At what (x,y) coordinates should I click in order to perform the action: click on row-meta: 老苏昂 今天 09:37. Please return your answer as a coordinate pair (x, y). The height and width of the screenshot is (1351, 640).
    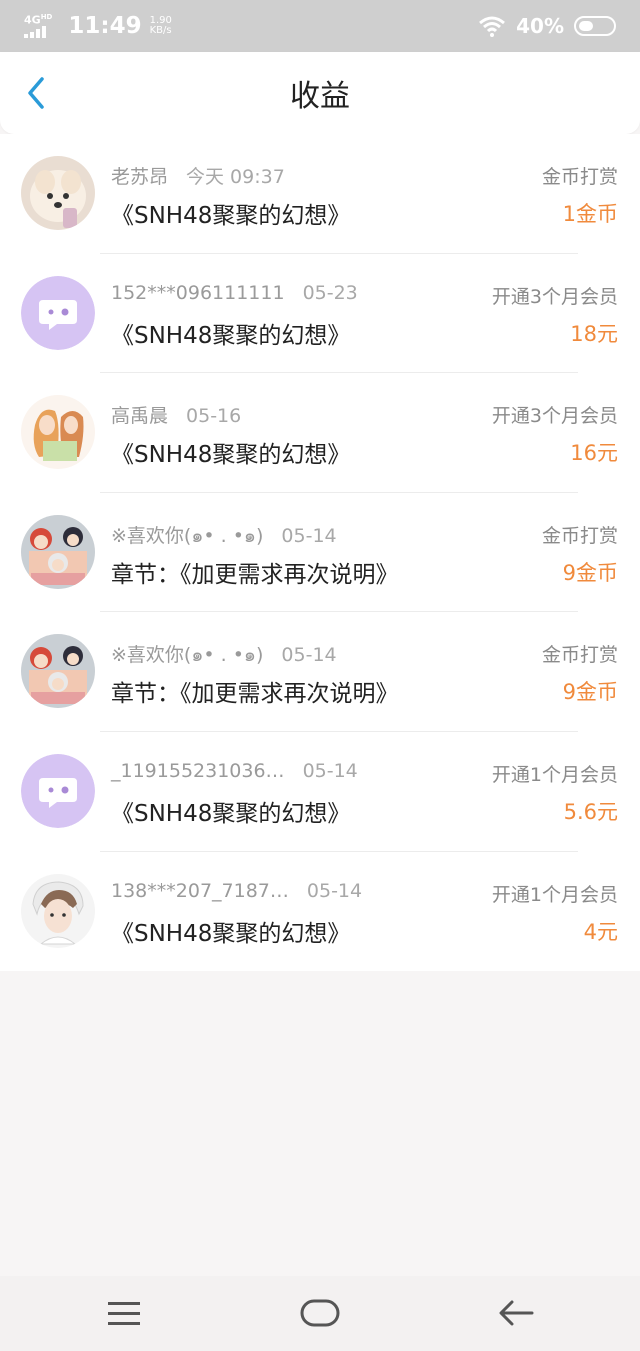
    Looking at the image, I should click on (198, 175).